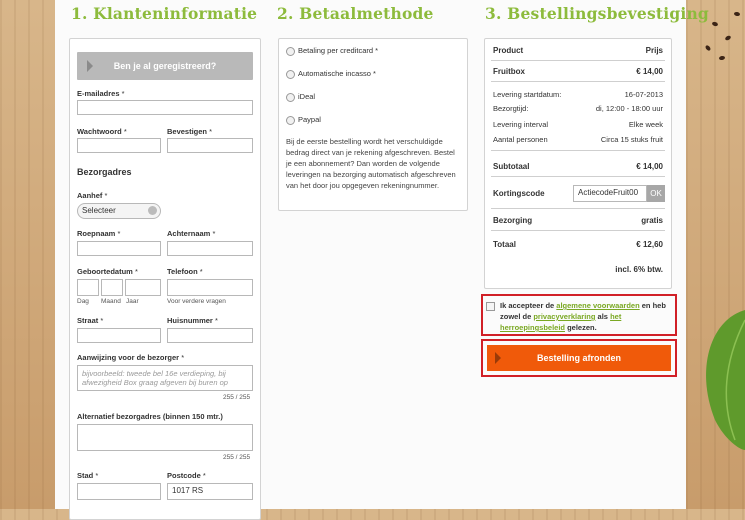 This screenshot has width=745, height=520. I want to click on lastname-field, so click(210, 248).